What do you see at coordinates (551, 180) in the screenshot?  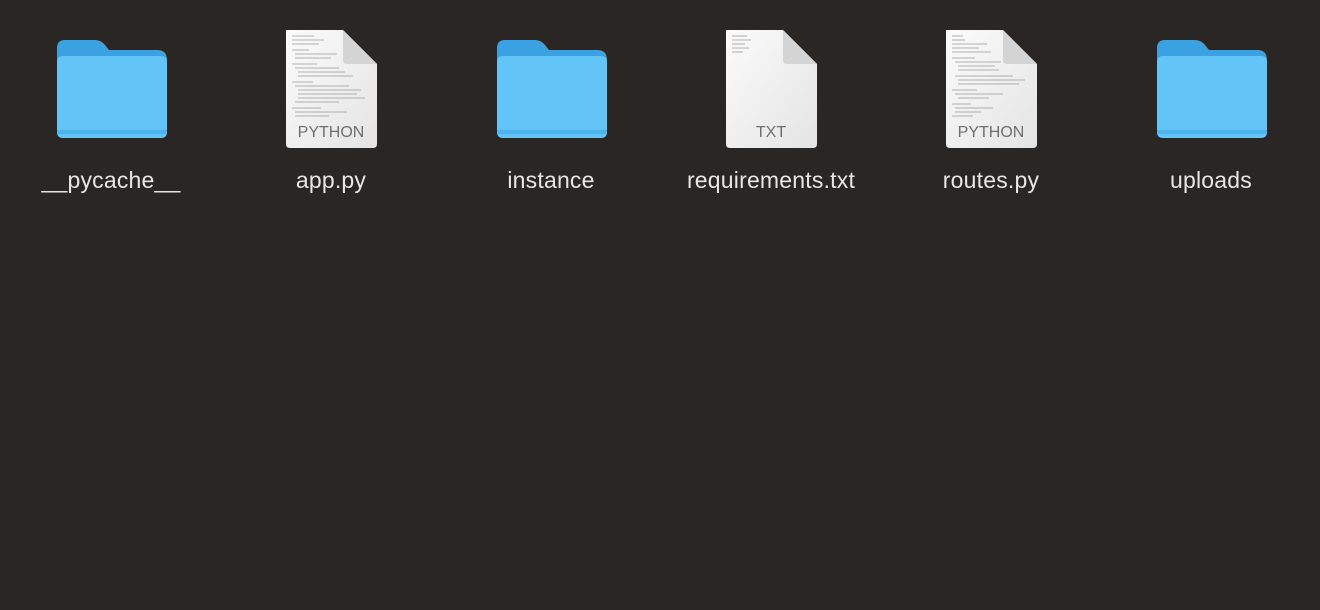 I see `file-name-label: instance` at bounding box center [551, 180].